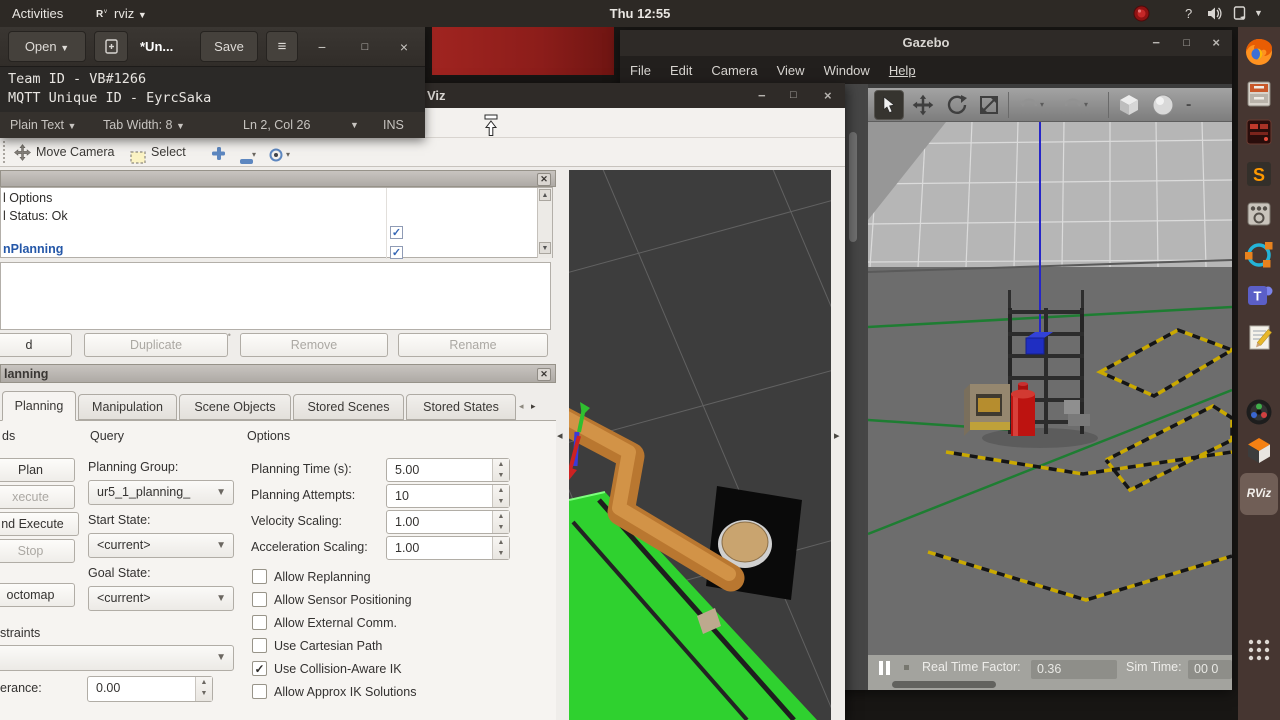 This screenshot has height=720, width=1280. Describe the element at coordinates (847, 70) in the screenshot. I see `menu-window: Window` at that location.